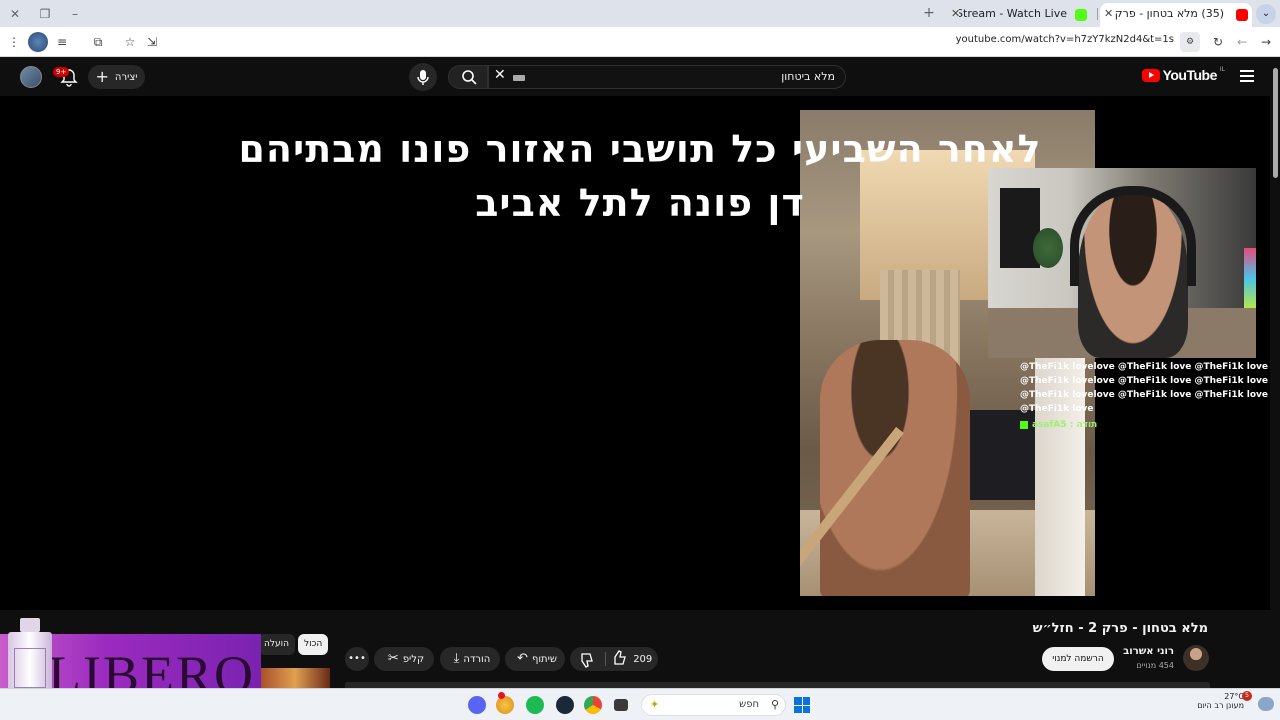 The height and width of the screenshot is (720, 1280). Describe the element at coordinates (640, 704) in the screenshot. I see `windows-taskbar: ✦ חפש ⚲ 27°C מעונן רב היום 5` at that location.